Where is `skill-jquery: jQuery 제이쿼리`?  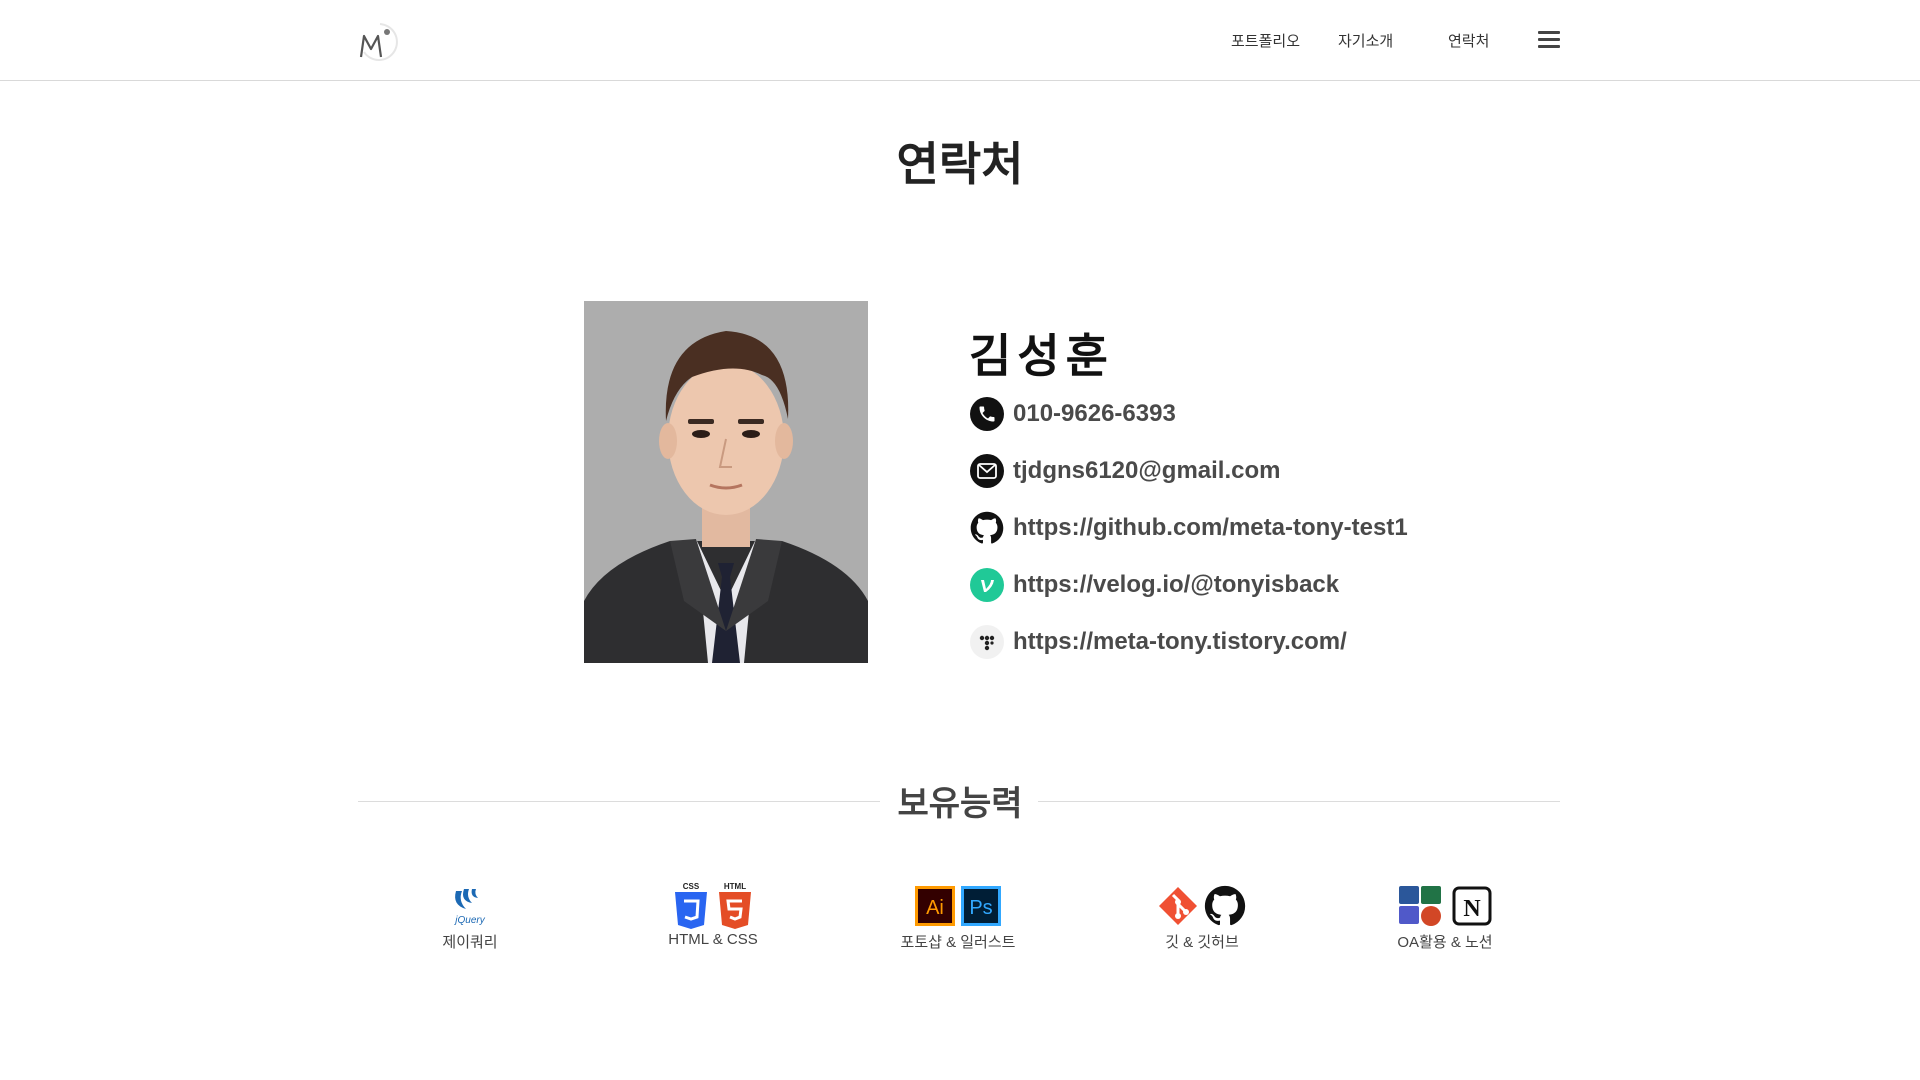 skill-jquery: jQuery 제이쿼리 is located at coordinates (470, 917).